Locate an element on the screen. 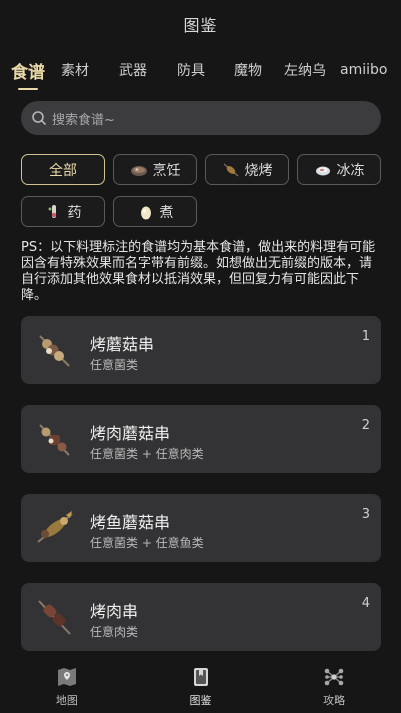 Image resolution: width=401 pixels, height=713 pixels. egg-icon is located at coordinates (145, 212).